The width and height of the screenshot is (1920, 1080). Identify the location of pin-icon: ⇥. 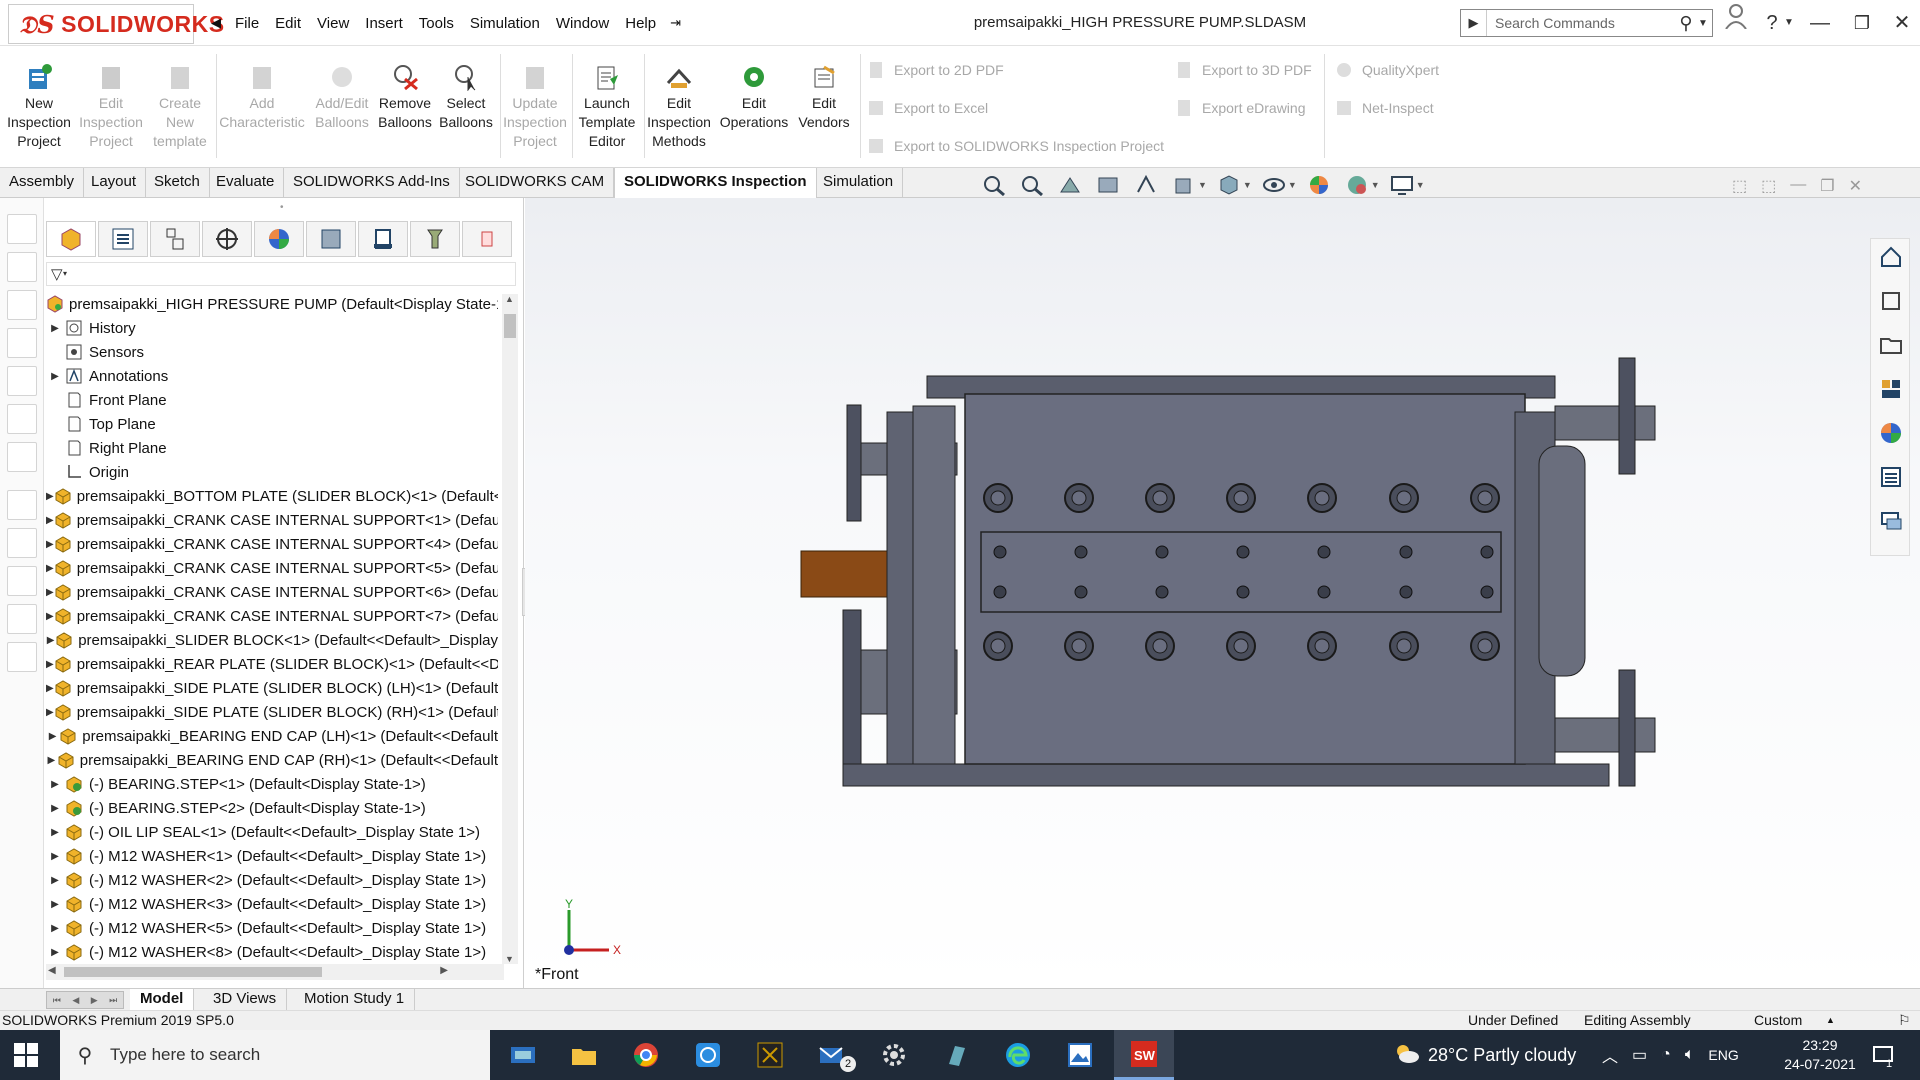
(675, 23).